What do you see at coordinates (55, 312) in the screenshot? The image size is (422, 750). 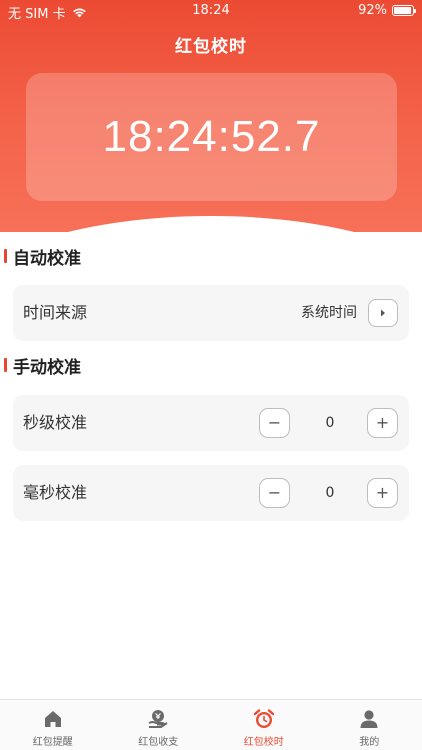 I see `time-source-label: 时间来源` at bounding box center [55, 312].